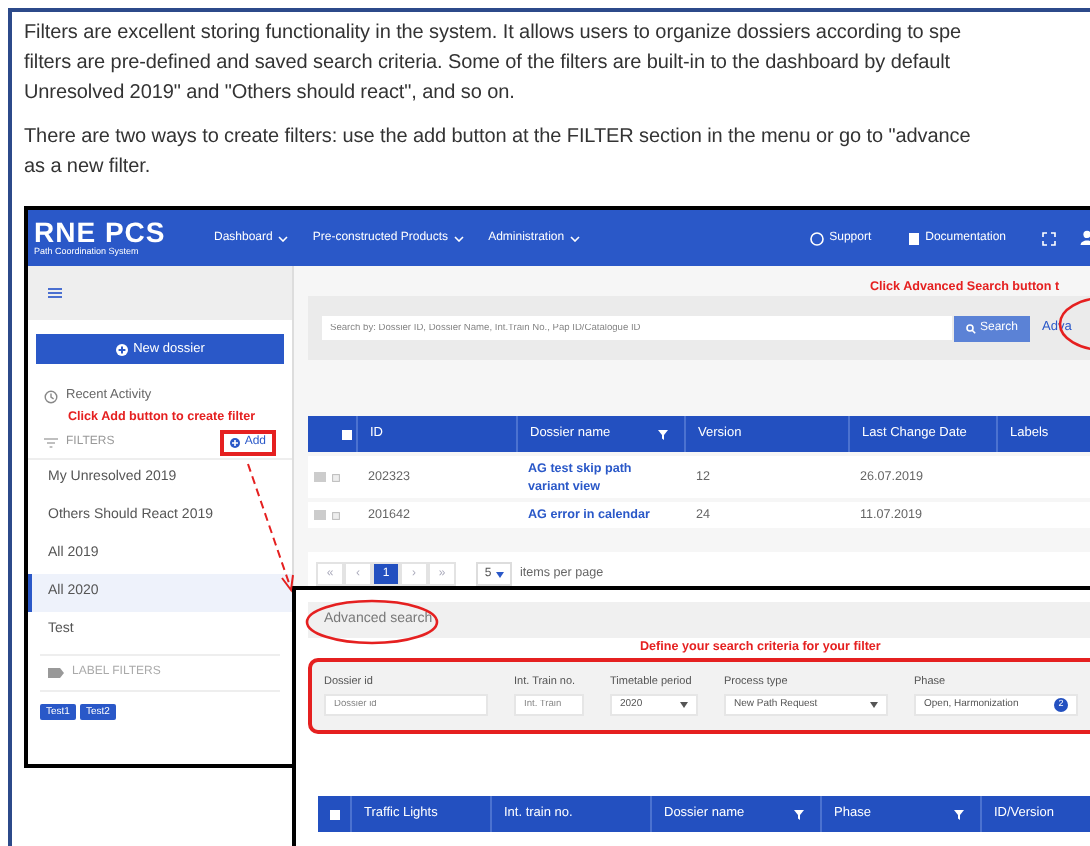 The image size is (1090, 846). Describe the element at coordinates (270, 528) in the screenshot. I see `dashed-arrow` at that location.